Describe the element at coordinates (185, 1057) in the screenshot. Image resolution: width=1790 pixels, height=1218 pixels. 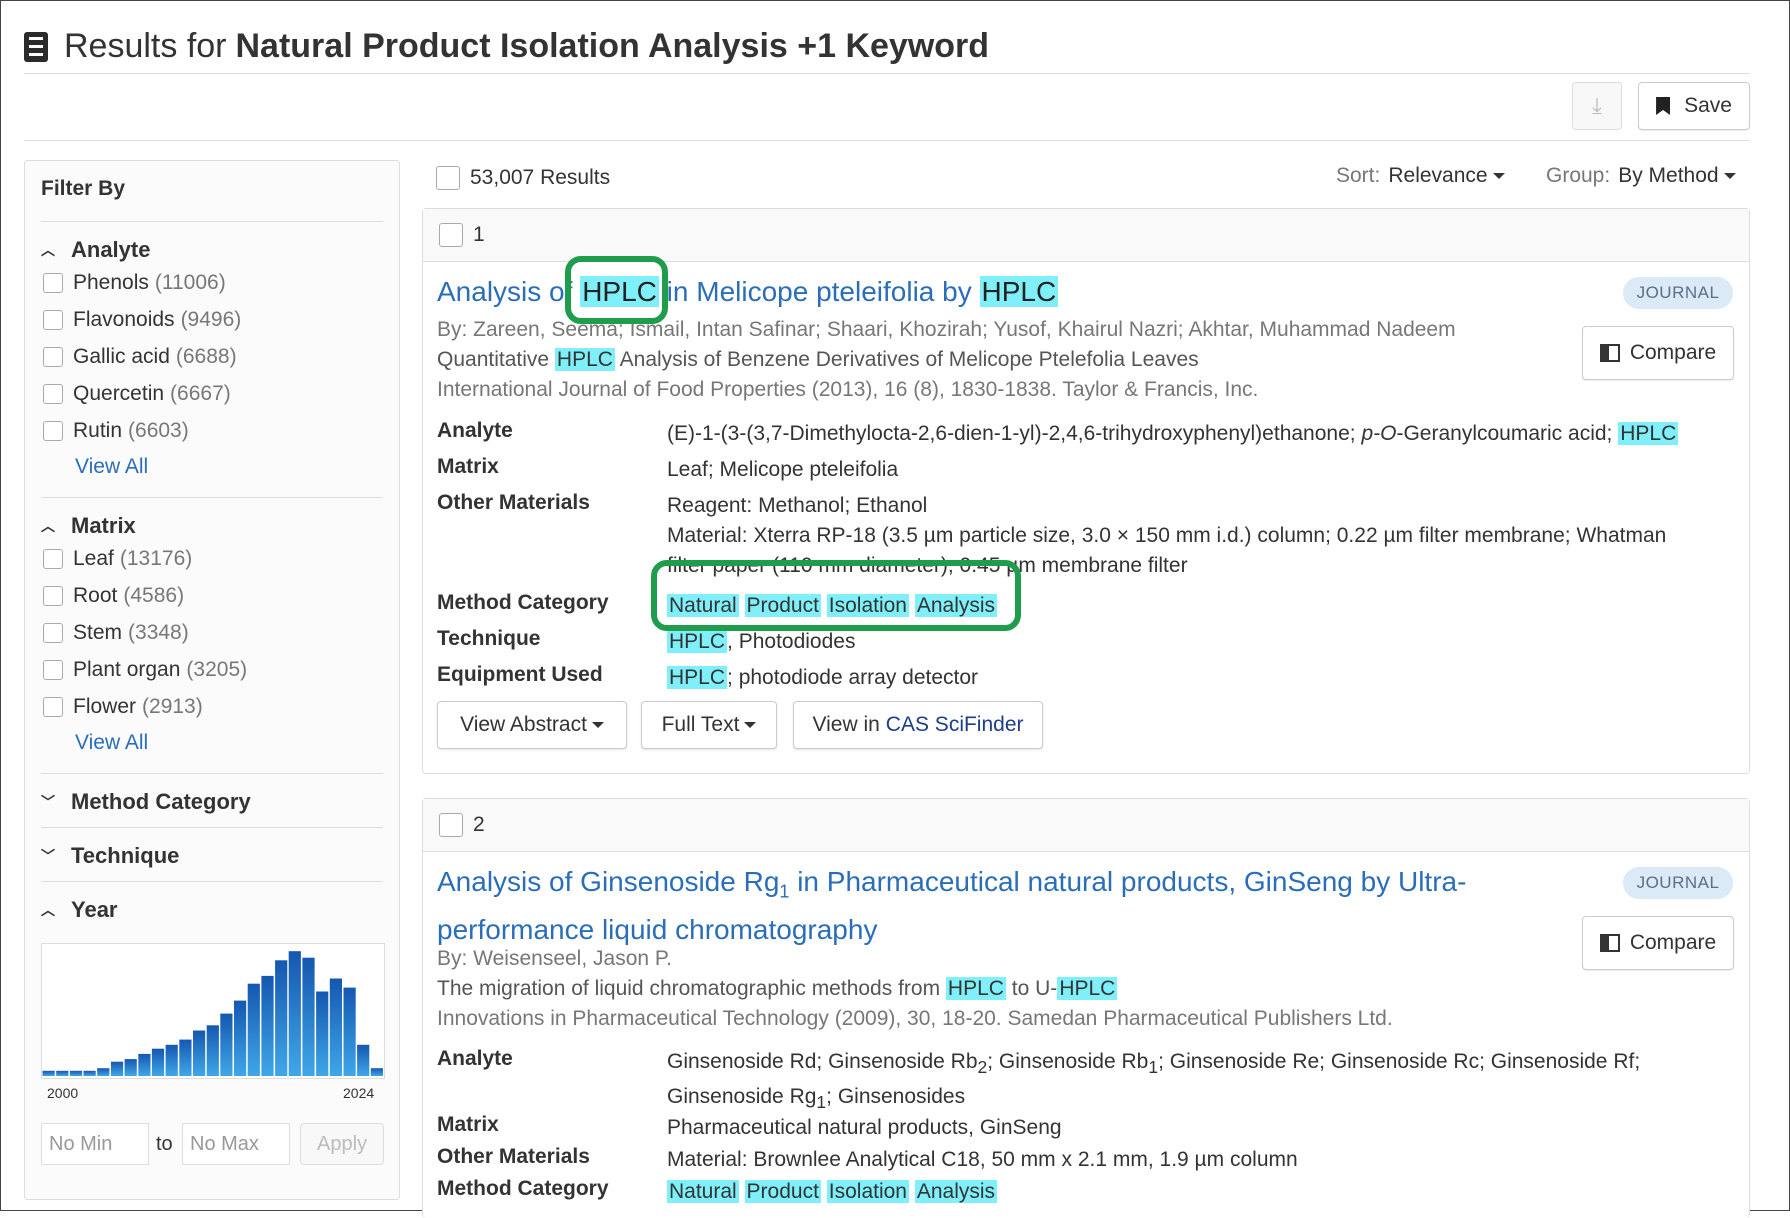
I see `histogram-bar-2010` at that location.